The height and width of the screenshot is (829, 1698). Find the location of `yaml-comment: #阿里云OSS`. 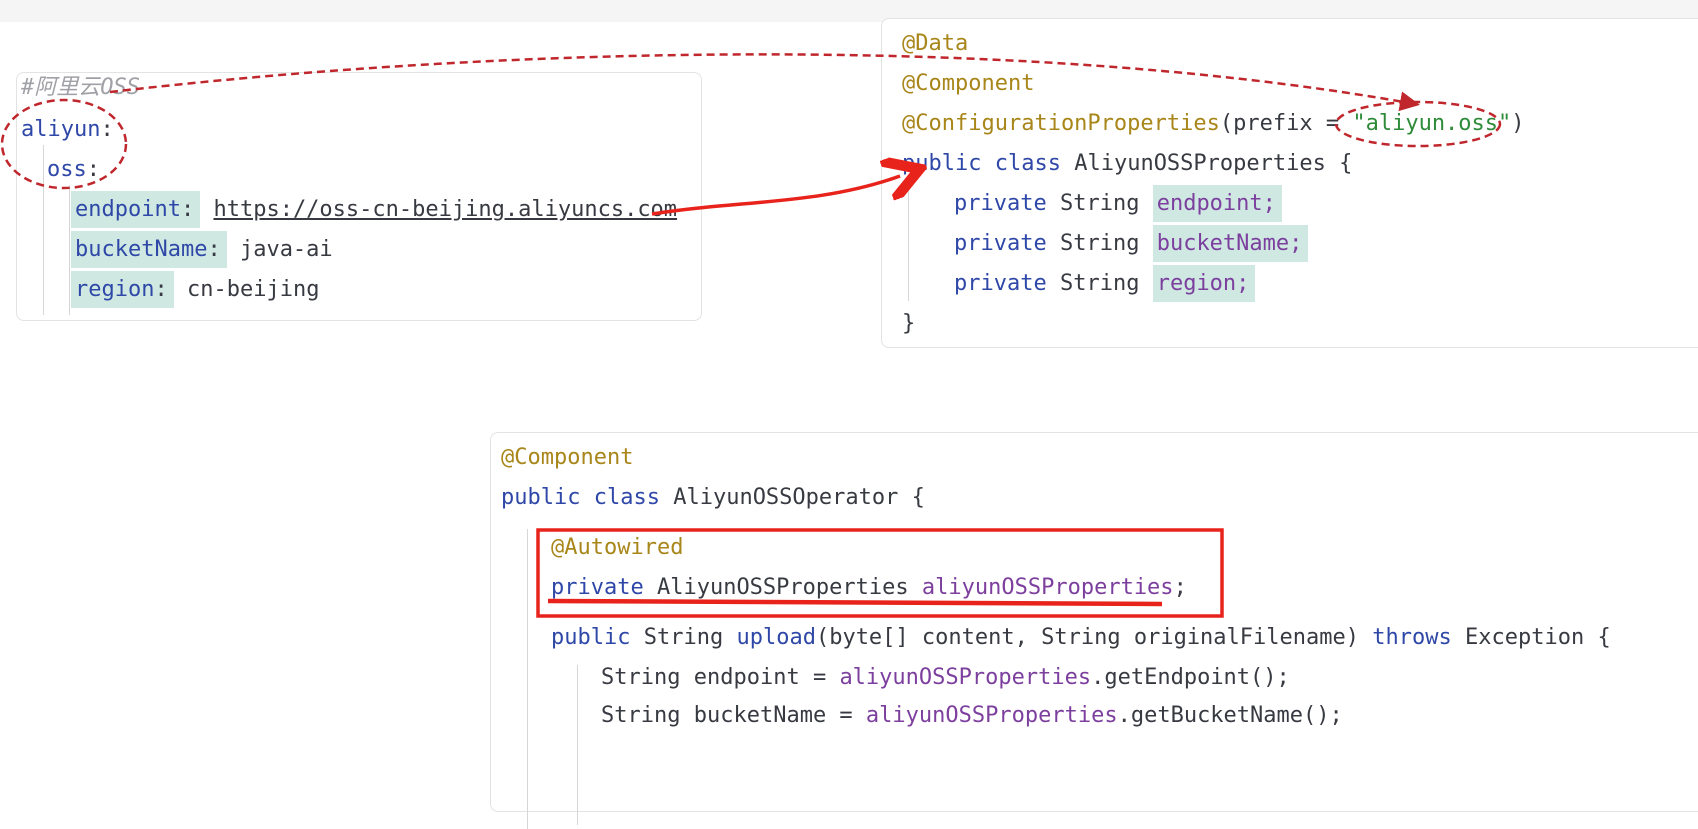

yaml-comment: #阿里云OSS is located at coordinates (80, 87).